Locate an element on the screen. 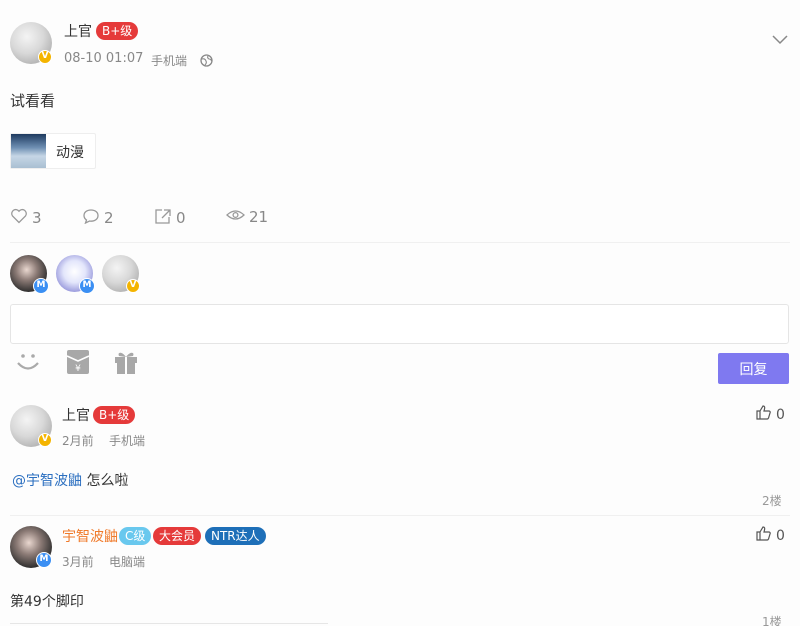 The width and height of the screenshot is (800, 626). post-like-count: 3 is located at coordinates (37, 218).